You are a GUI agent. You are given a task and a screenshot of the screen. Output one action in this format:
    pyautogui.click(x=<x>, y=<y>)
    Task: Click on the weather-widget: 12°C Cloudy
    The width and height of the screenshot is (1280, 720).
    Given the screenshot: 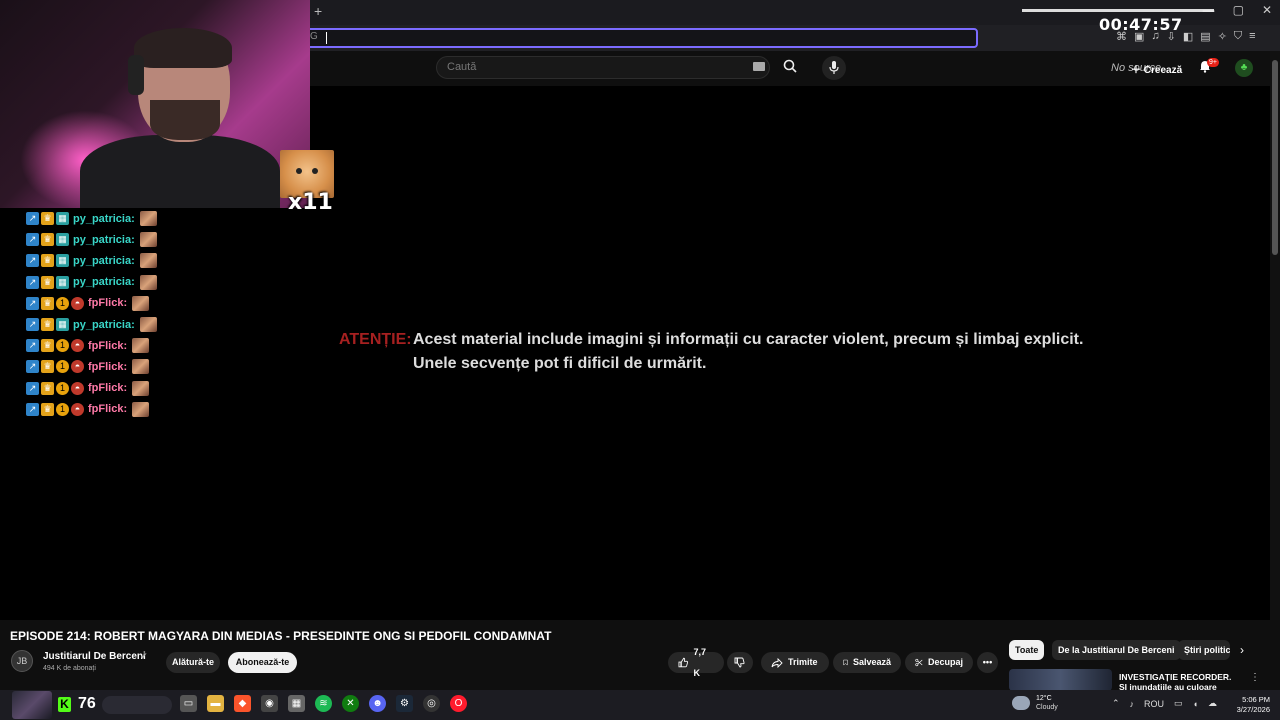 What is the action you would take?
    pyautogui.click(x=1035, y=703)
    